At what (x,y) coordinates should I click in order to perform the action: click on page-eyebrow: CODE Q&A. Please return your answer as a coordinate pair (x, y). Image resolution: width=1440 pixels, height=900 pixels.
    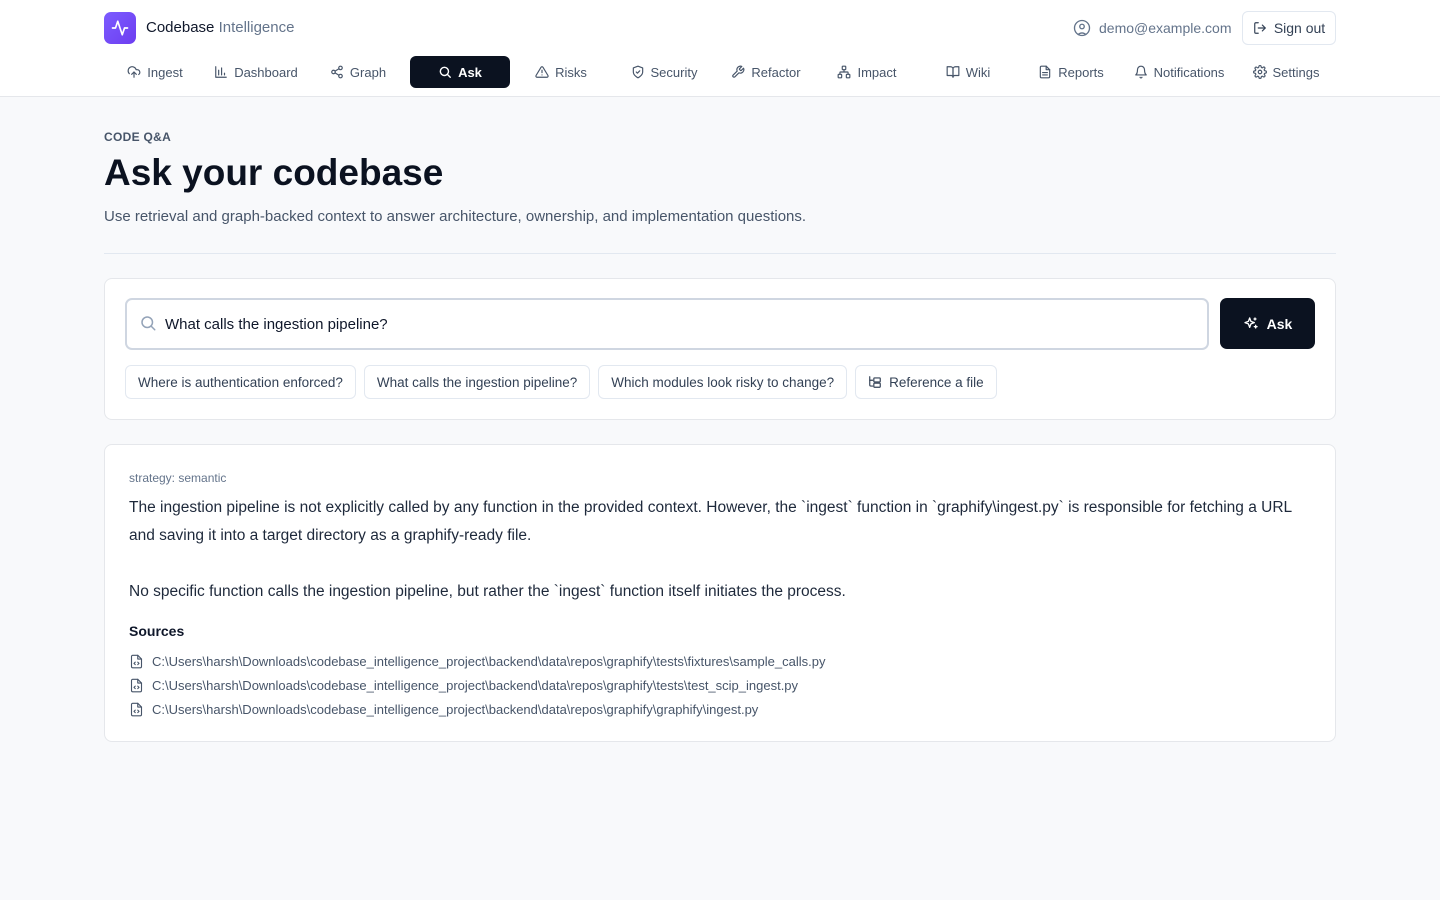
    Looking at the image, I should click on (138, 137).